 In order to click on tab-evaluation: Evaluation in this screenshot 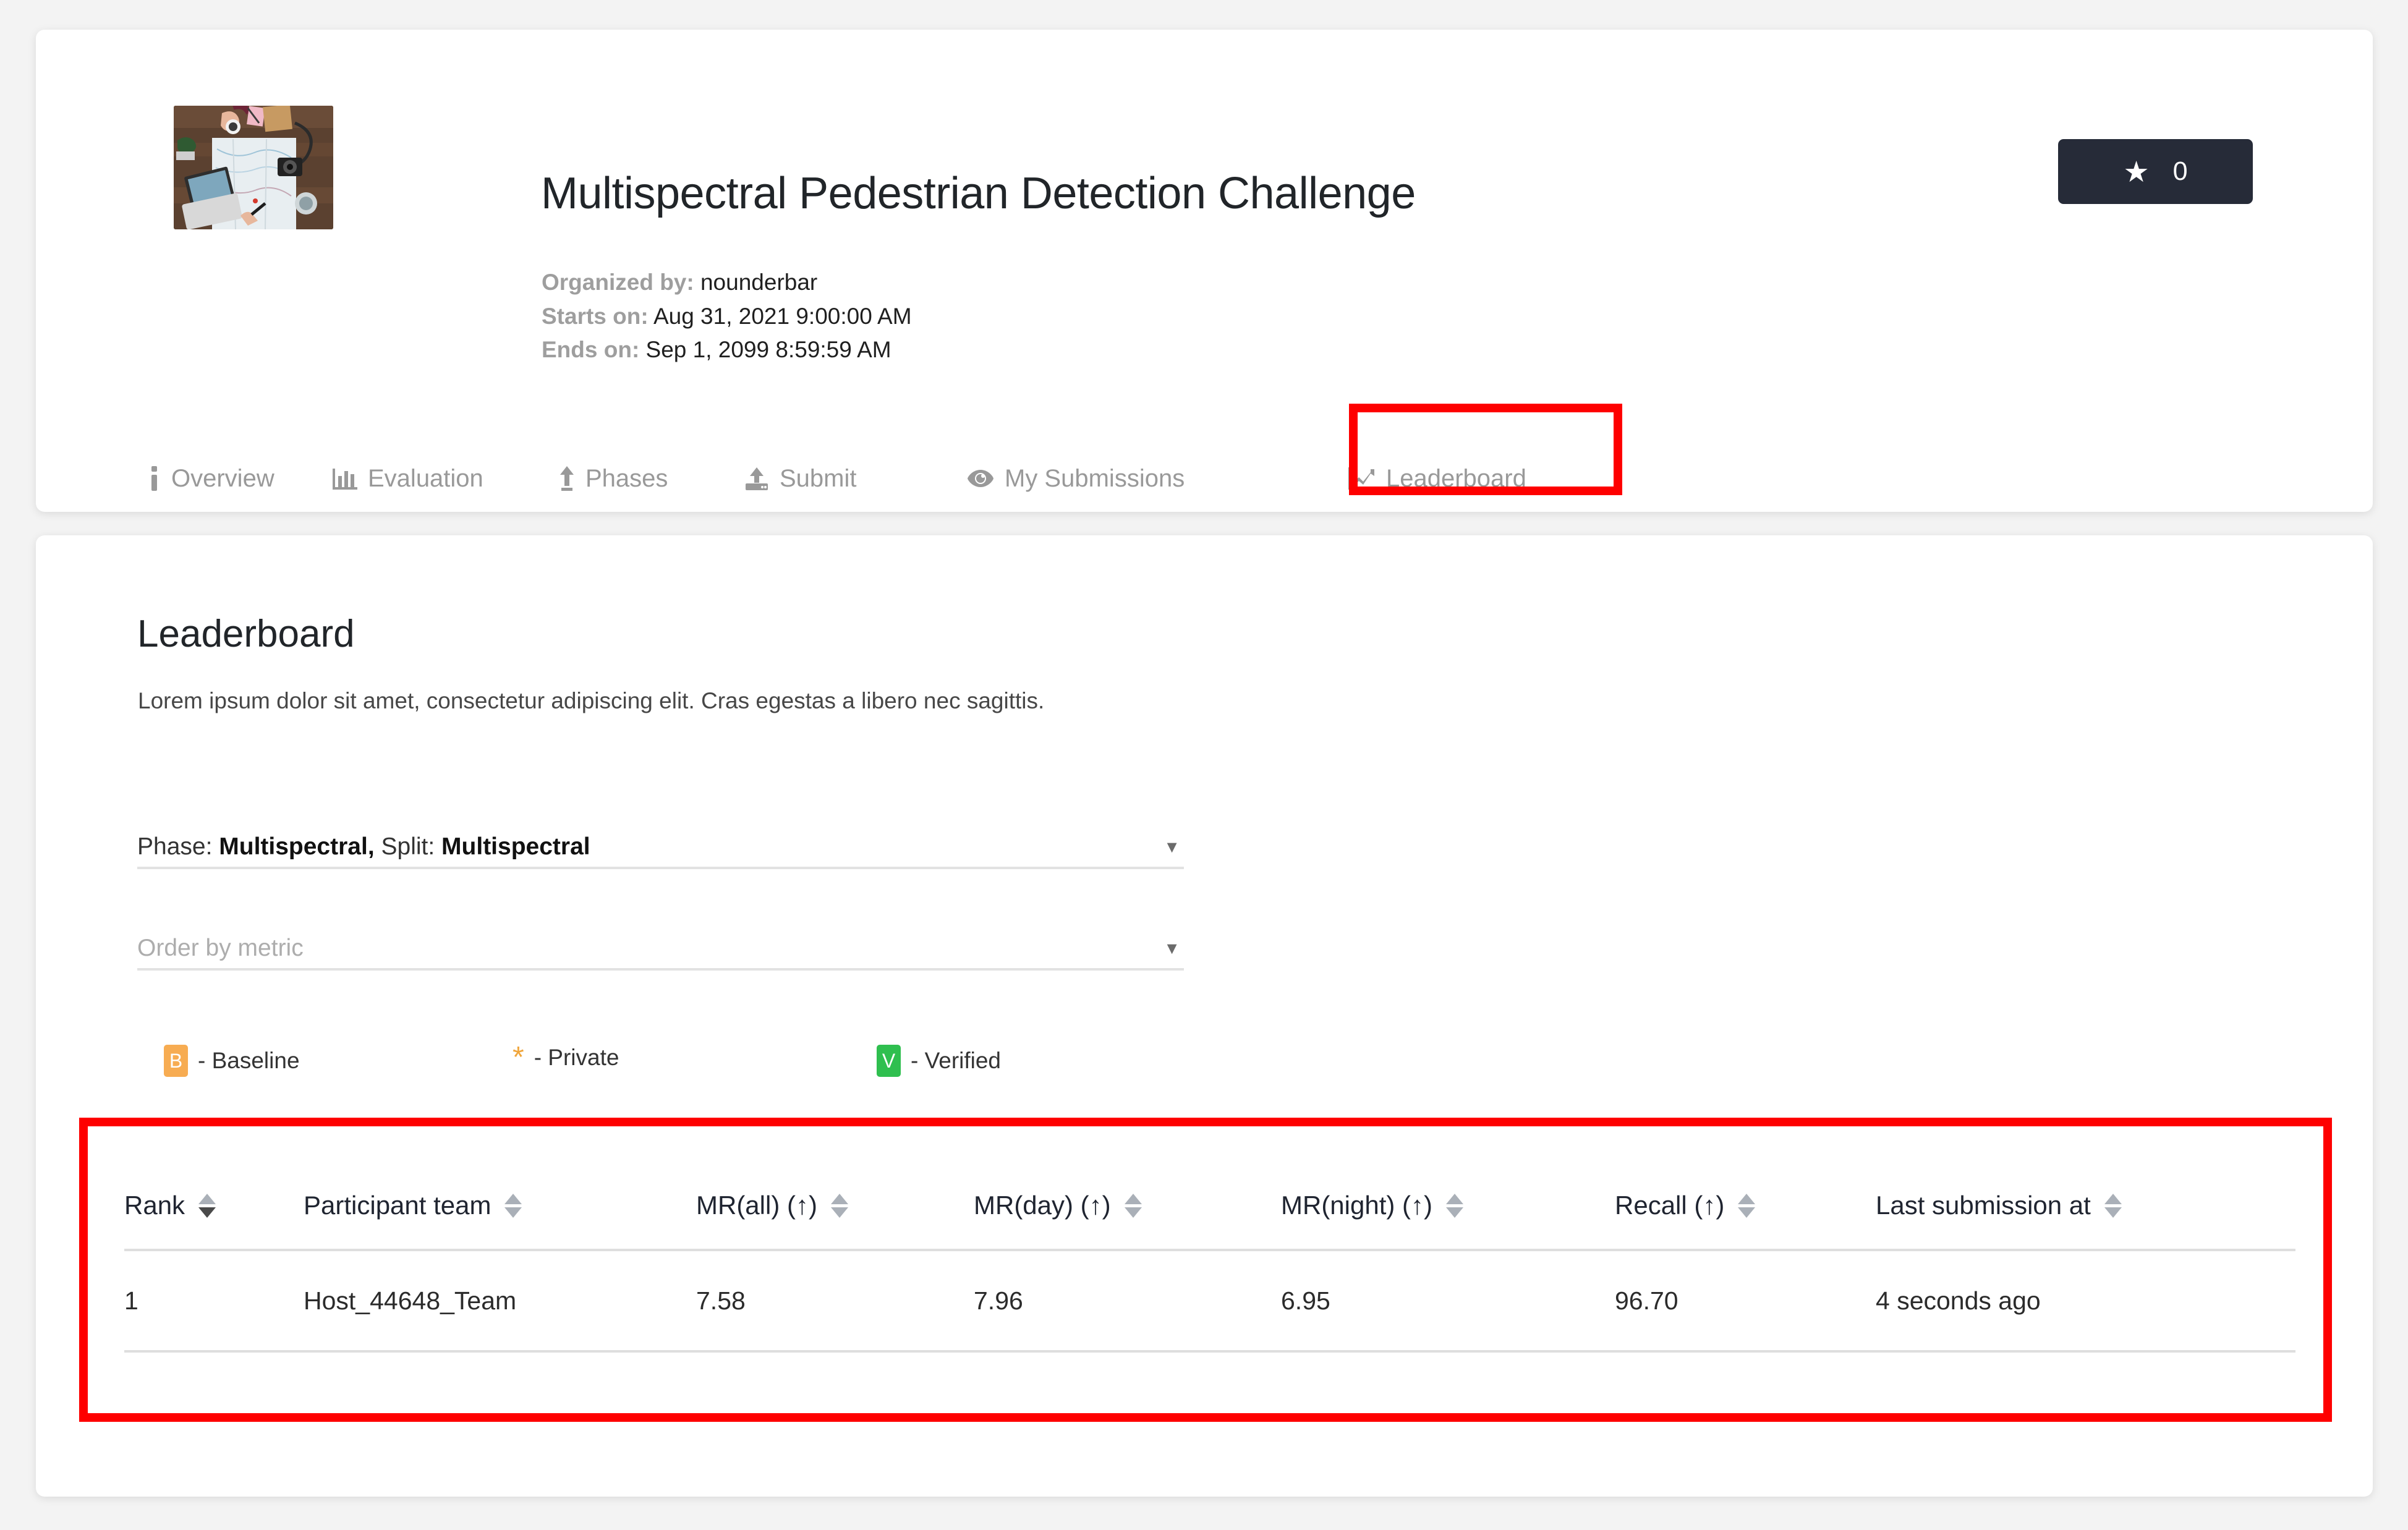, I will do `click(446, 478)`.